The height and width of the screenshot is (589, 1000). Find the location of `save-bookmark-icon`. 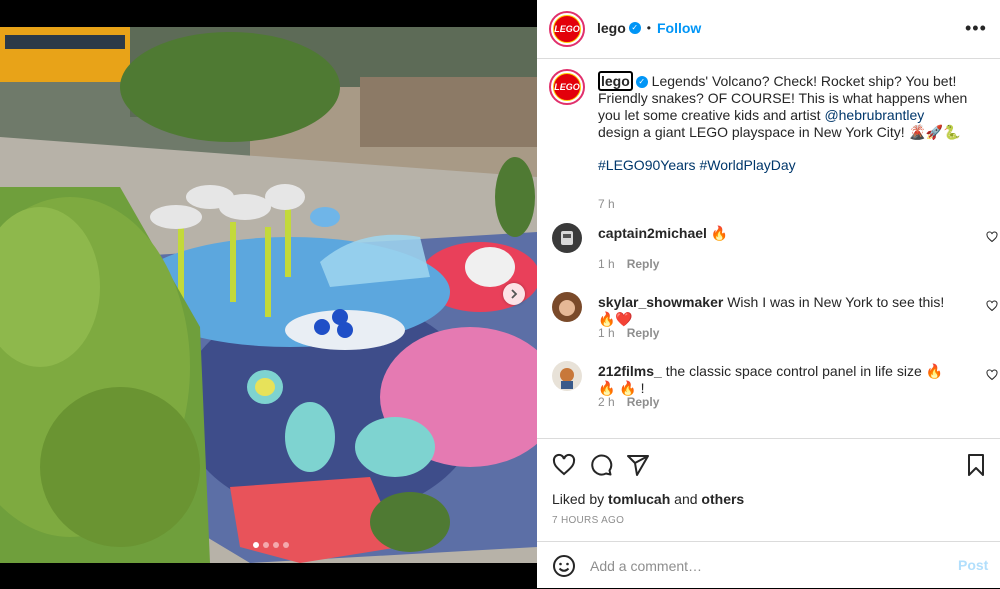

save-bookmark-icon is located at coordinates (976, 465).